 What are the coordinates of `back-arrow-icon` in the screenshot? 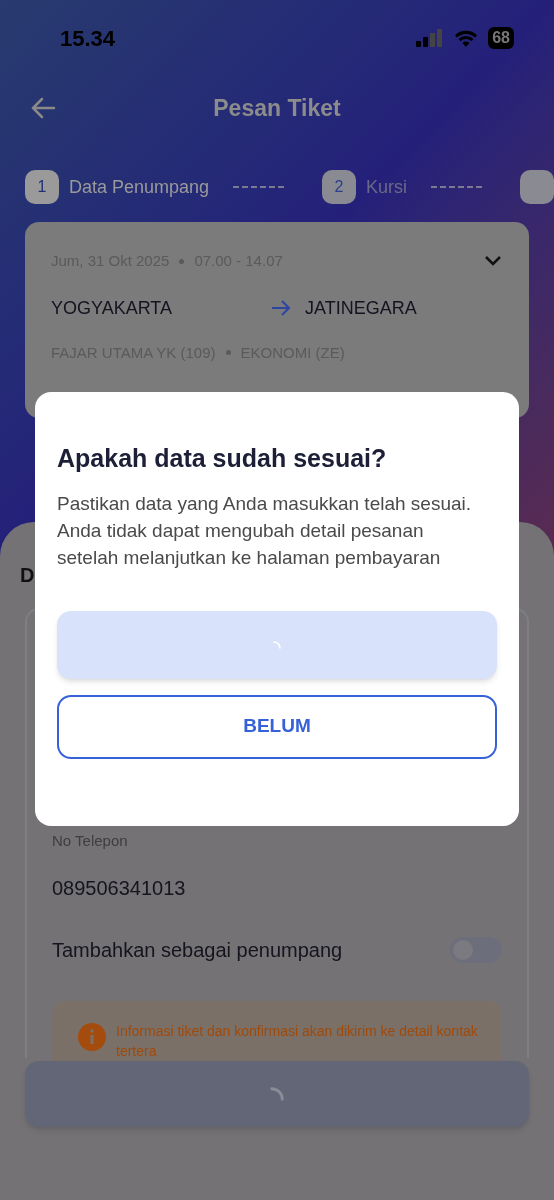 It's located at (43, 108).